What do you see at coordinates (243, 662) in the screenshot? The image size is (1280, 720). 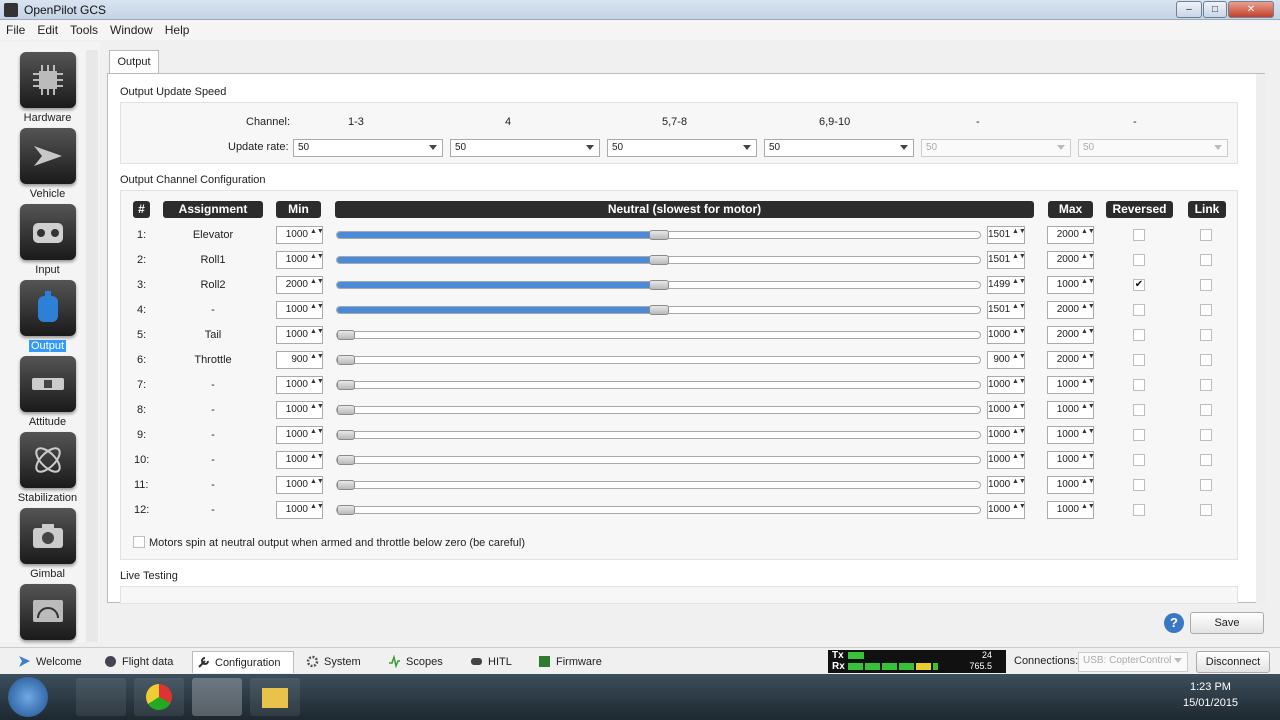 I see `workspace-configuration: Configuration` at bounding box center [243, 662].